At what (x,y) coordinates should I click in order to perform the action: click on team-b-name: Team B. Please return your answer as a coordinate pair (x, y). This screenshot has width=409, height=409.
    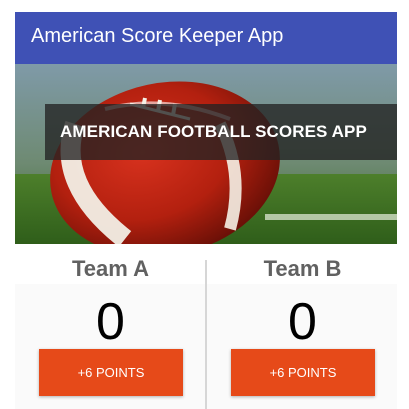
    Looking at the image, I should click on (302, 268).